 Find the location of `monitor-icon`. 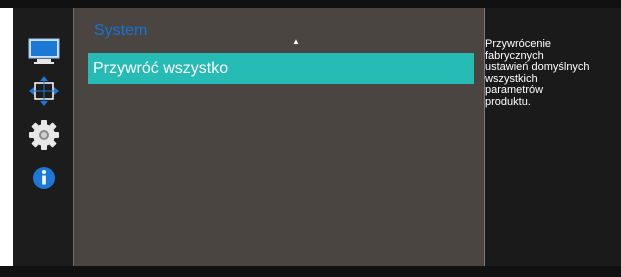

monitor-icon is located at coordinates (44, 52).